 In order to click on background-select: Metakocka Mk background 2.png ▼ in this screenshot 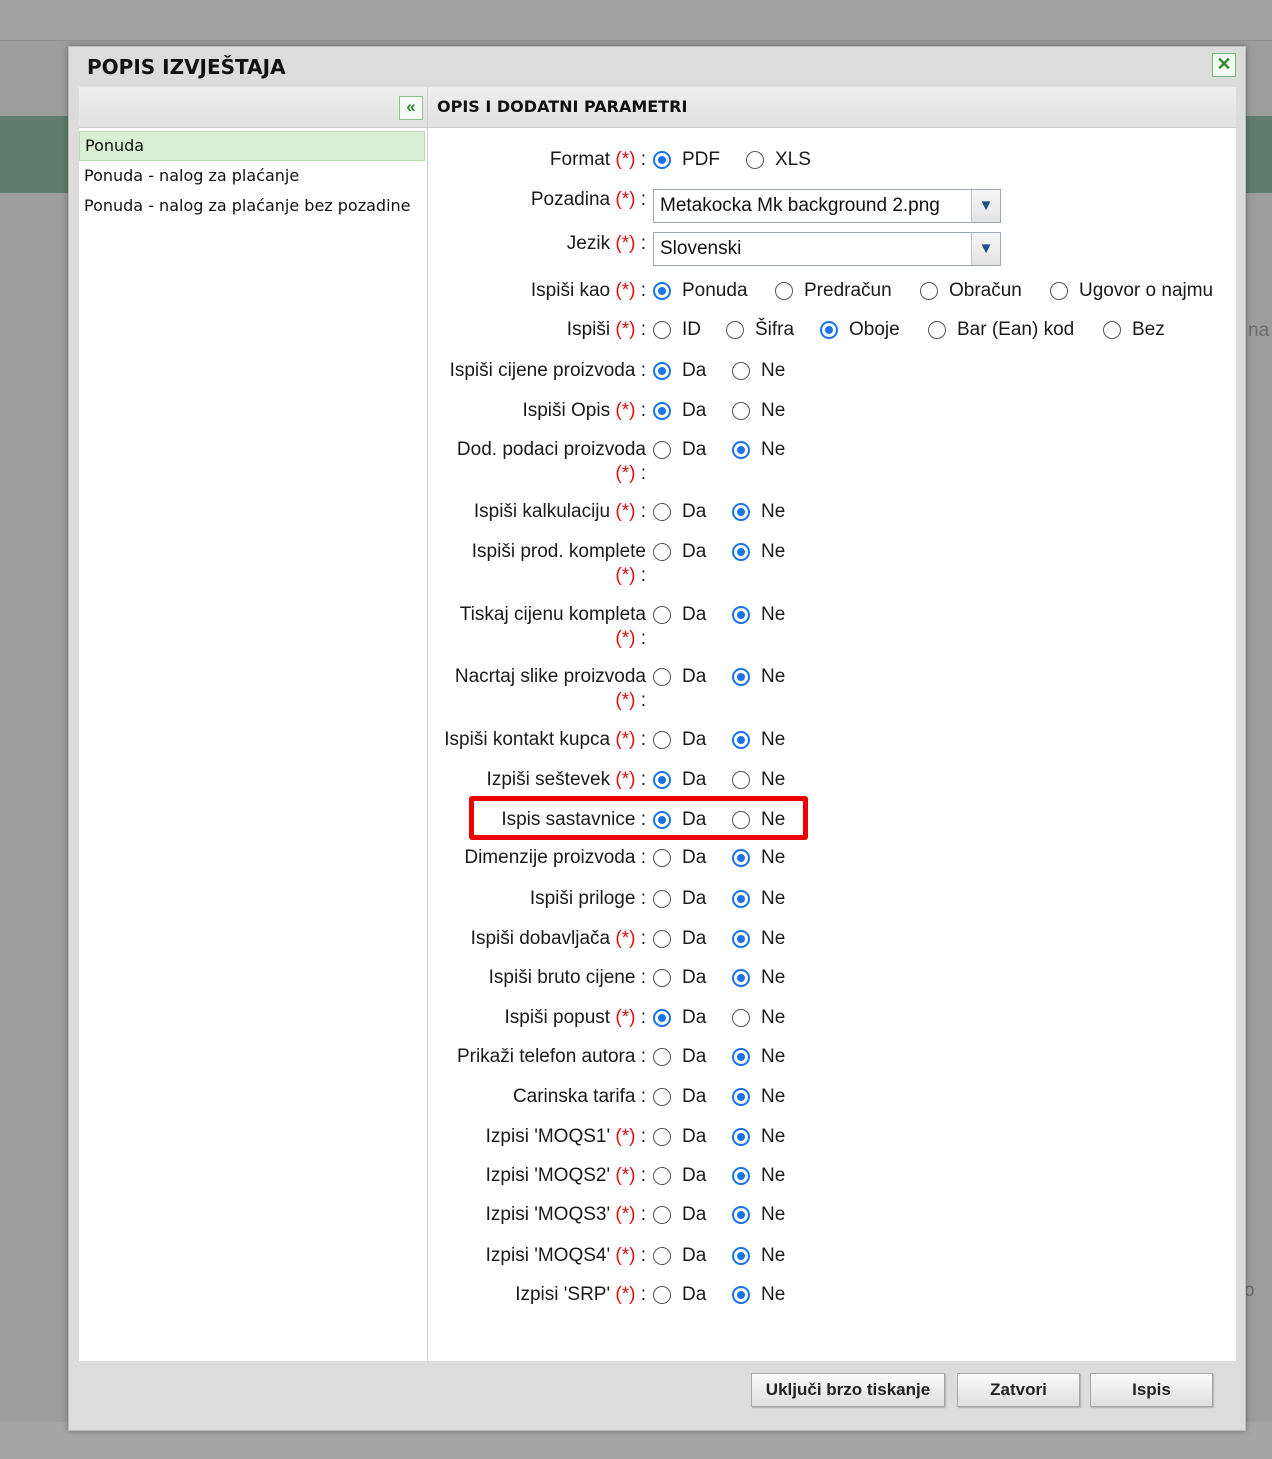, I will do `click(827, 206)`.